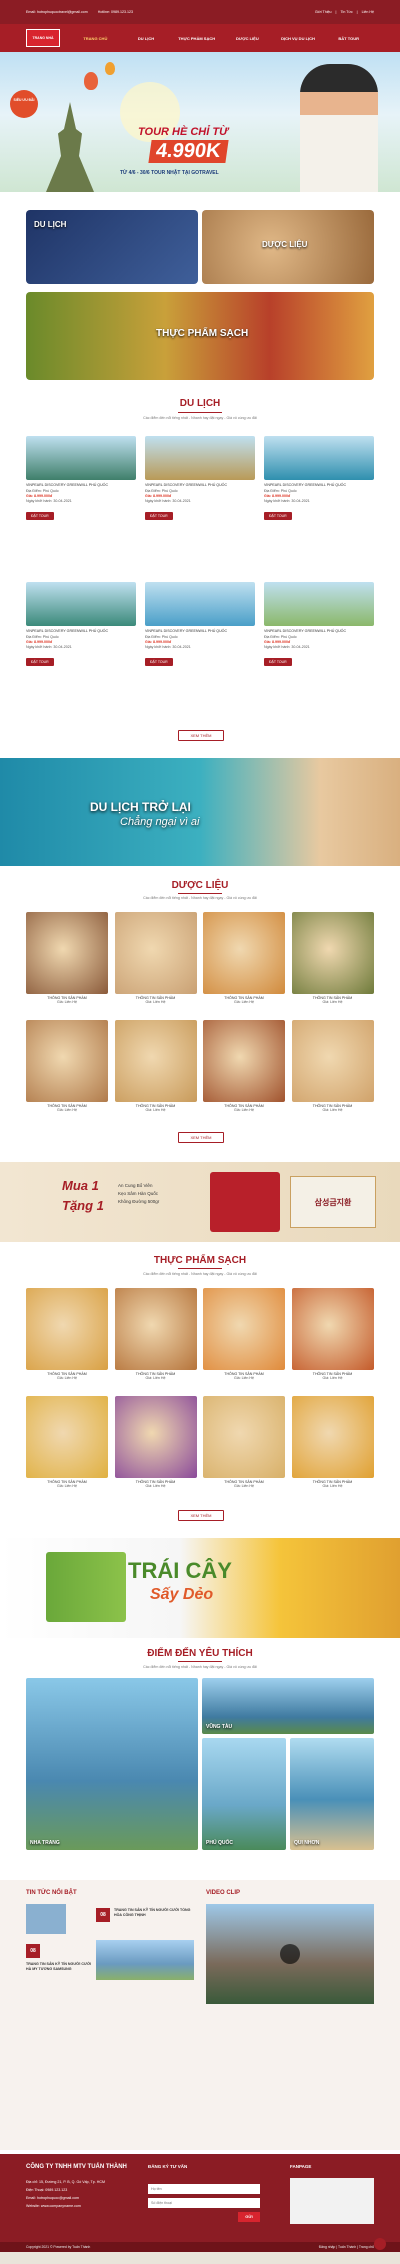 The image size is (400, 2264). Describe the element at coordinates (200, 336) in the screenshot. I see `category-thuc-pham: THỰC PHẨM SẠCH` at that location.